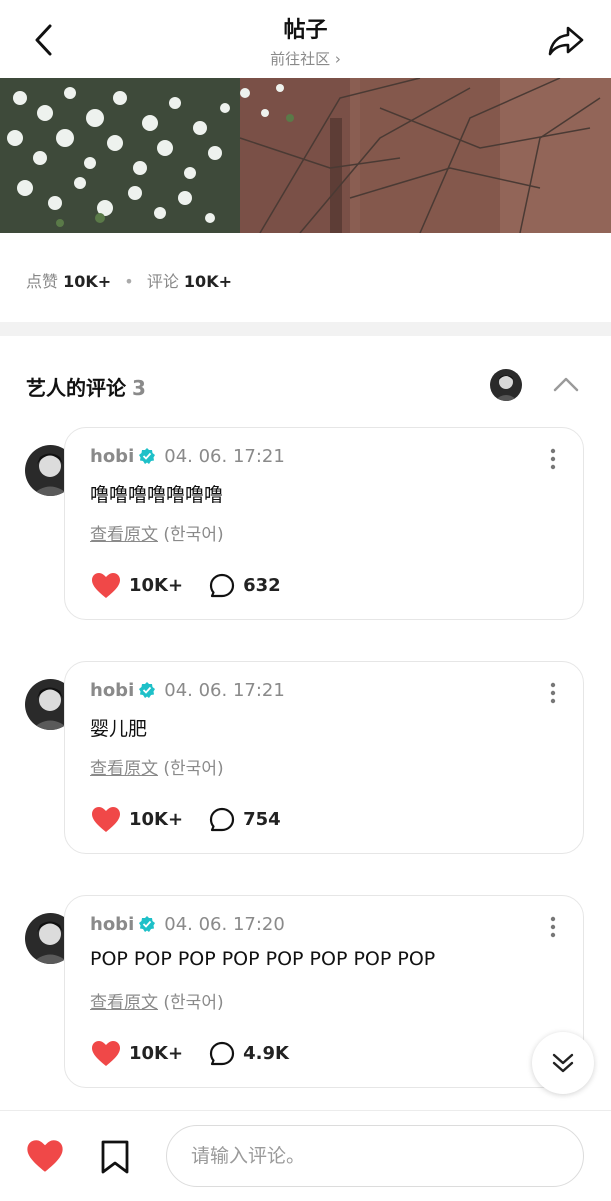  What do you see at coordinates (262, 585) in the screenshot?
I see `reply-count: 632` at bounding box center [262, 585].